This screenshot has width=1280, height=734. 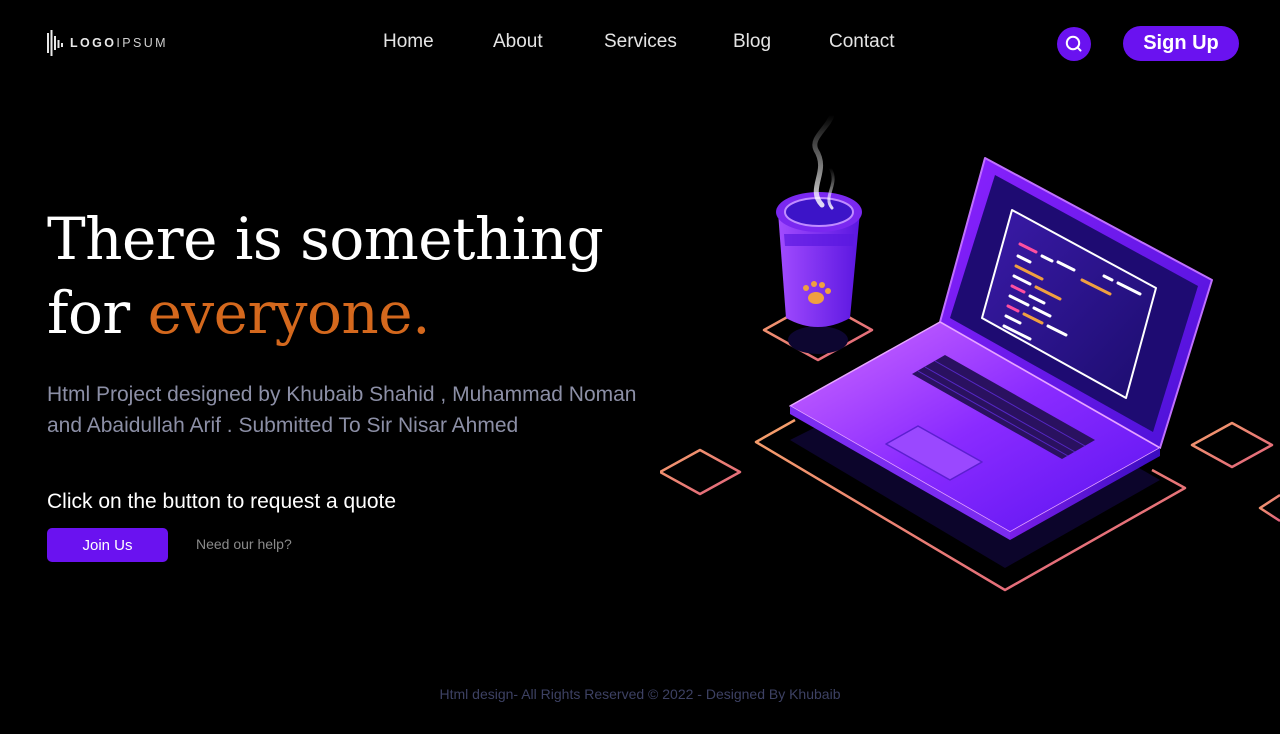 What do you see at coordinates (222, 501) in the screenshot?
I see `cta-text: Click on the button to request a quote` at bounding box center [222, 501].